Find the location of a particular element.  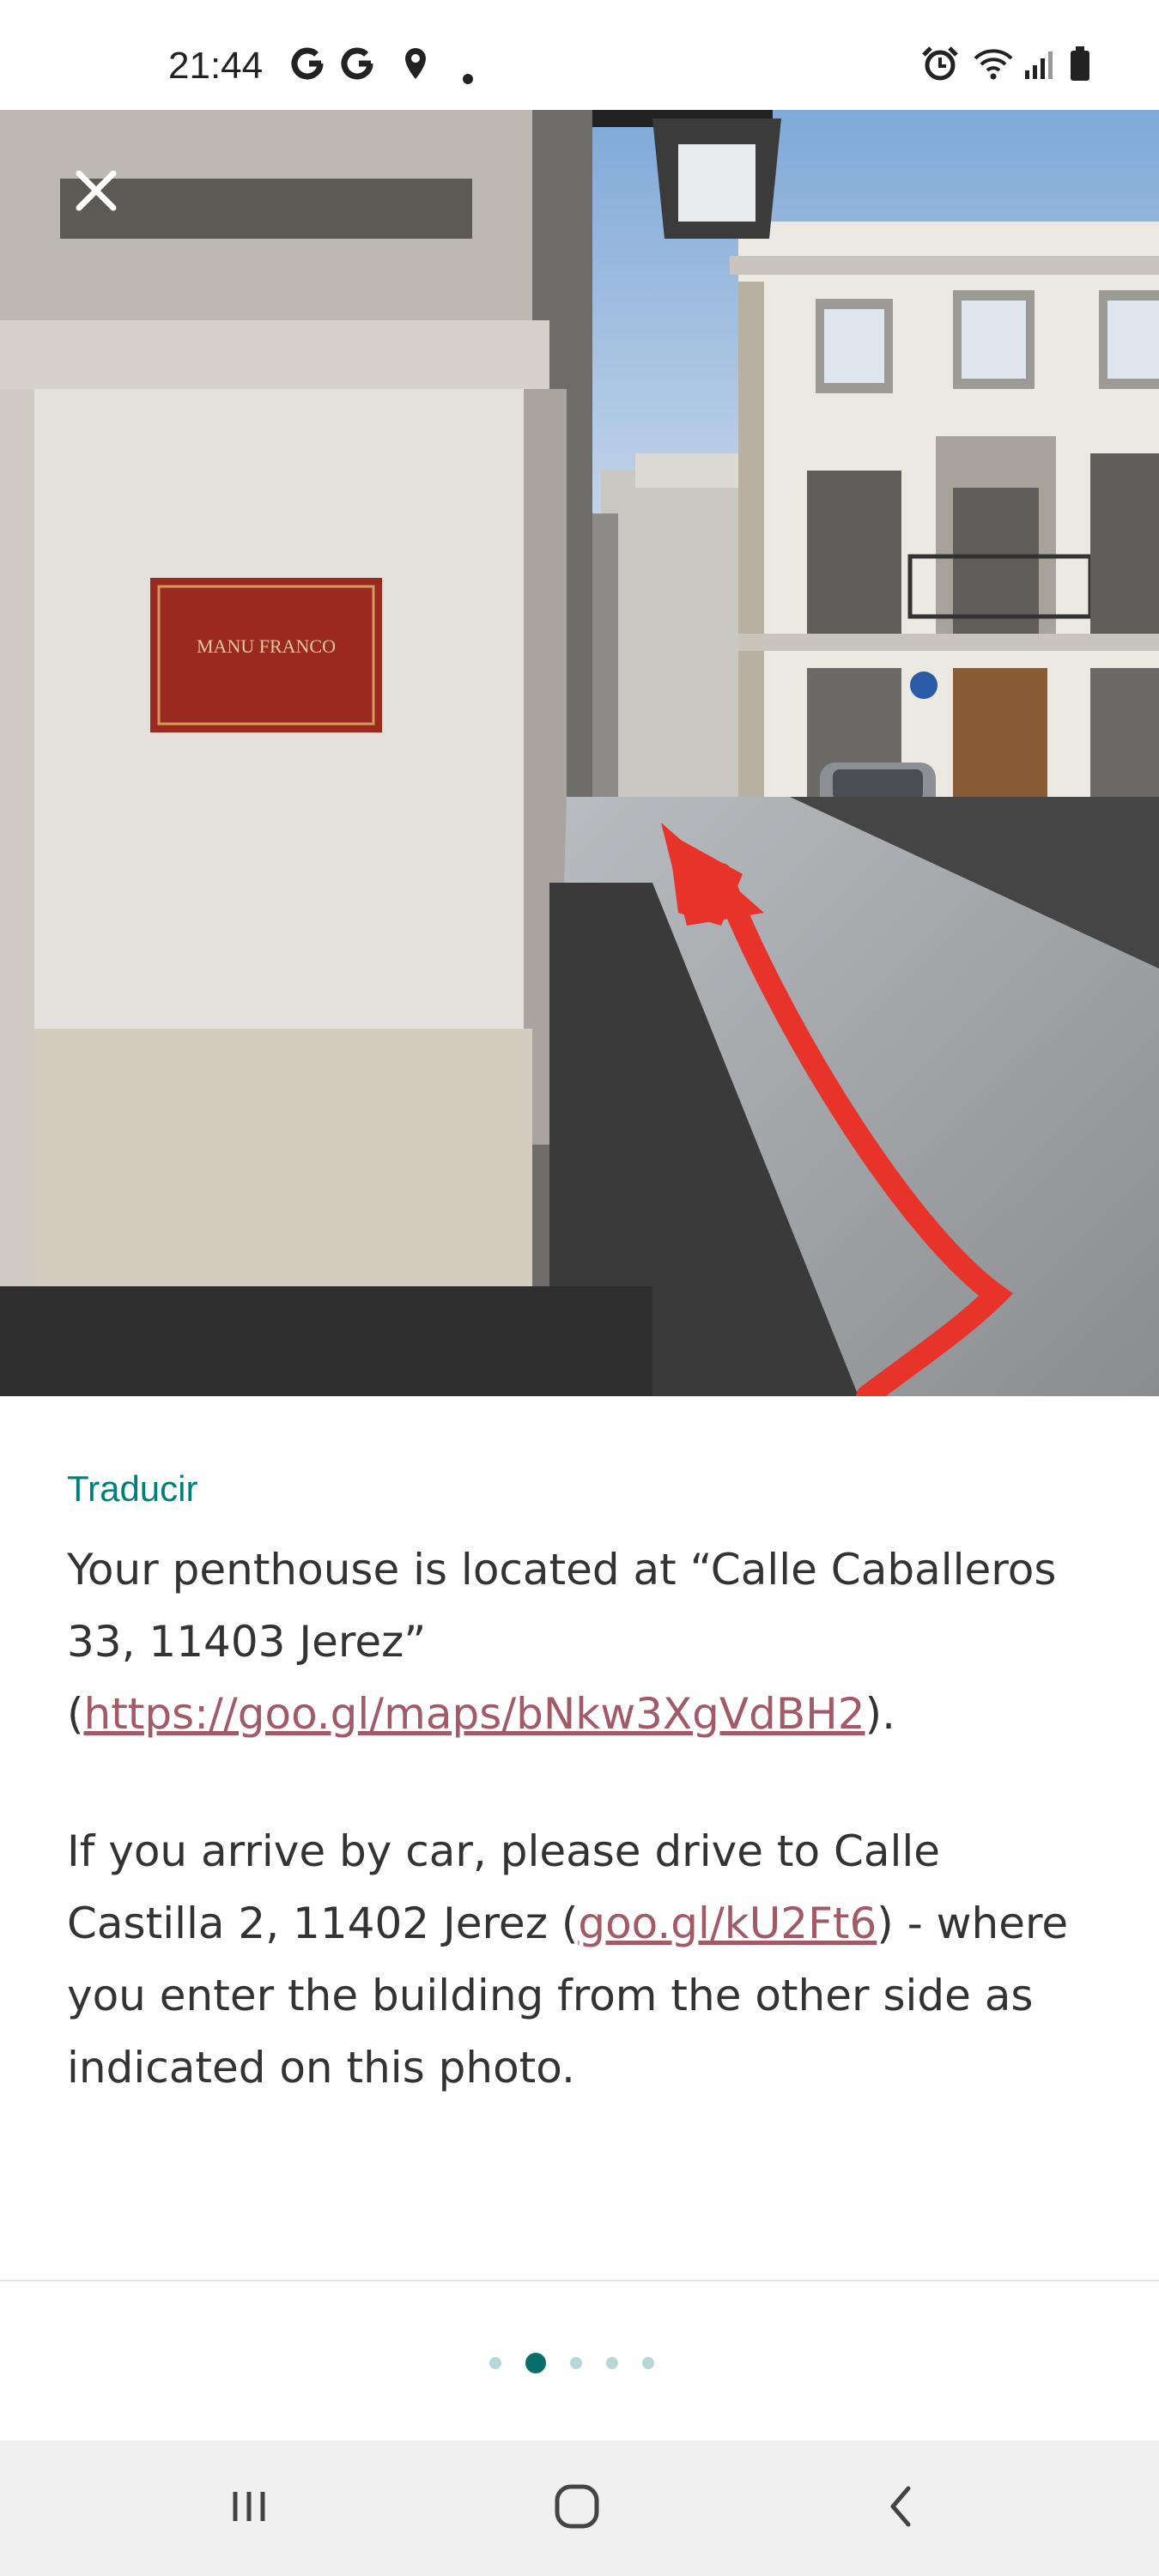

maps-link: https://goo.gl/maps/bNkw3XgVdBH2 is located at coordinates (474, 1714).